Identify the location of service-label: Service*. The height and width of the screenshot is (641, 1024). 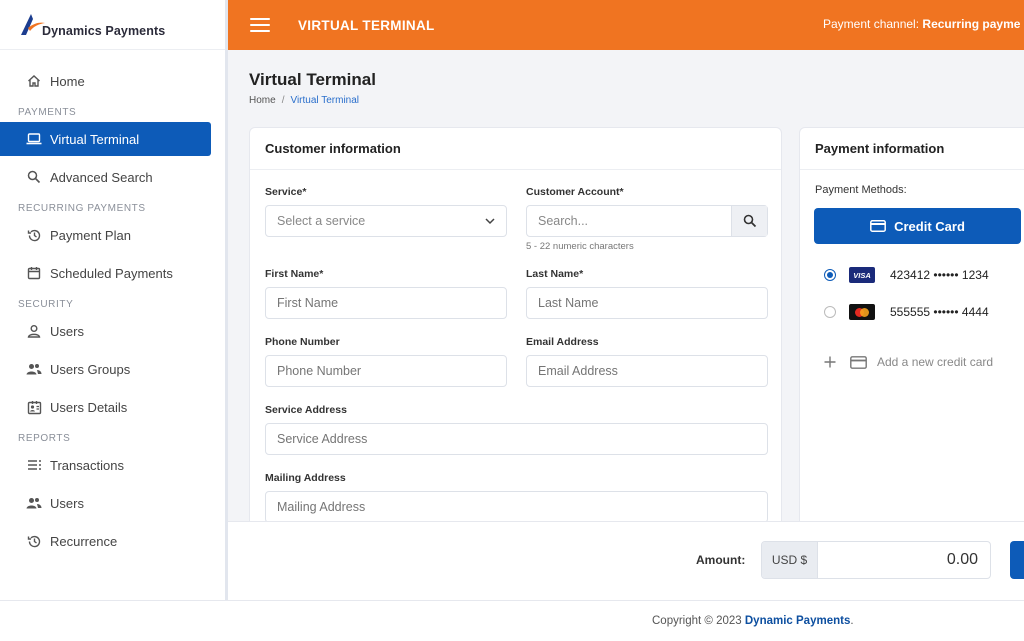
(286, 192).